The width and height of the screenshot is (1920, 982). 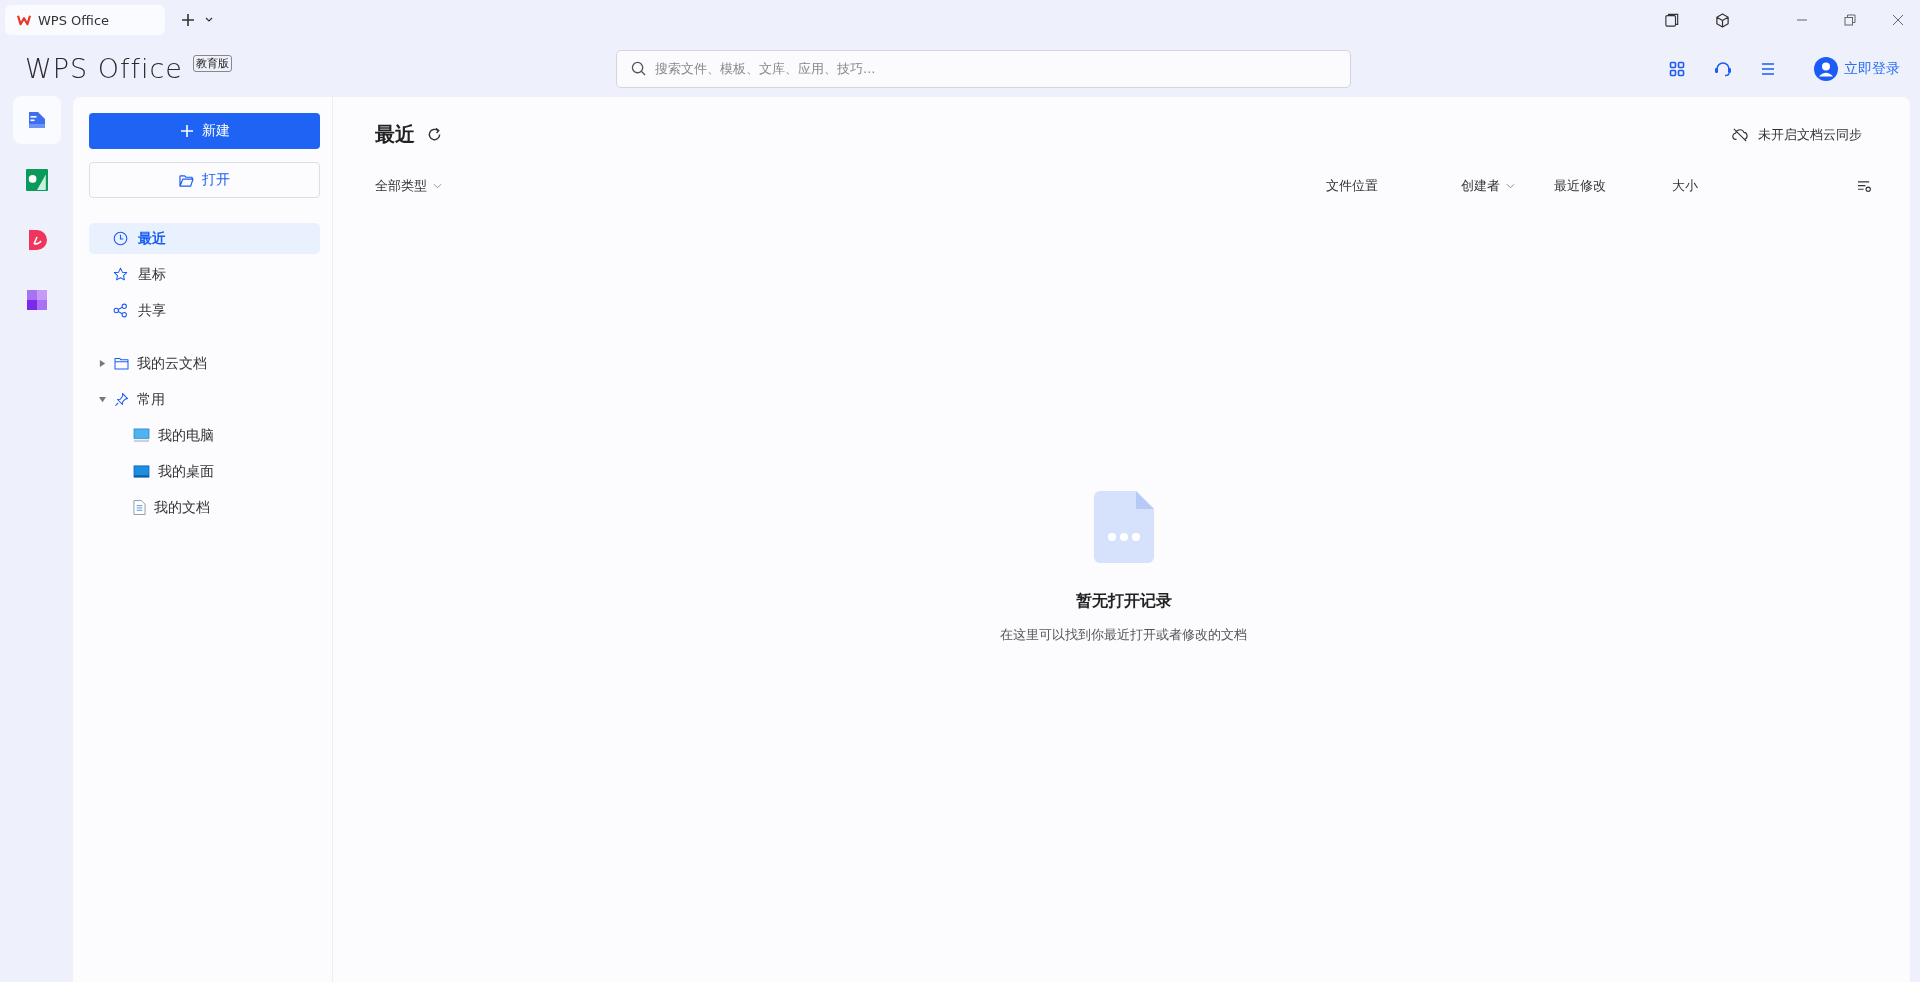 What do you see at coordinates (24, 20) in the screenshot?
I see `wps-logo-icon` at bounding box center [24, 20].